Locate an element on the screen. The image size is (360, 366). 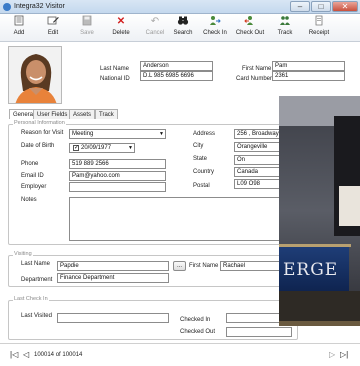
national-id-label: National ID is located at coordinates (115, 79).